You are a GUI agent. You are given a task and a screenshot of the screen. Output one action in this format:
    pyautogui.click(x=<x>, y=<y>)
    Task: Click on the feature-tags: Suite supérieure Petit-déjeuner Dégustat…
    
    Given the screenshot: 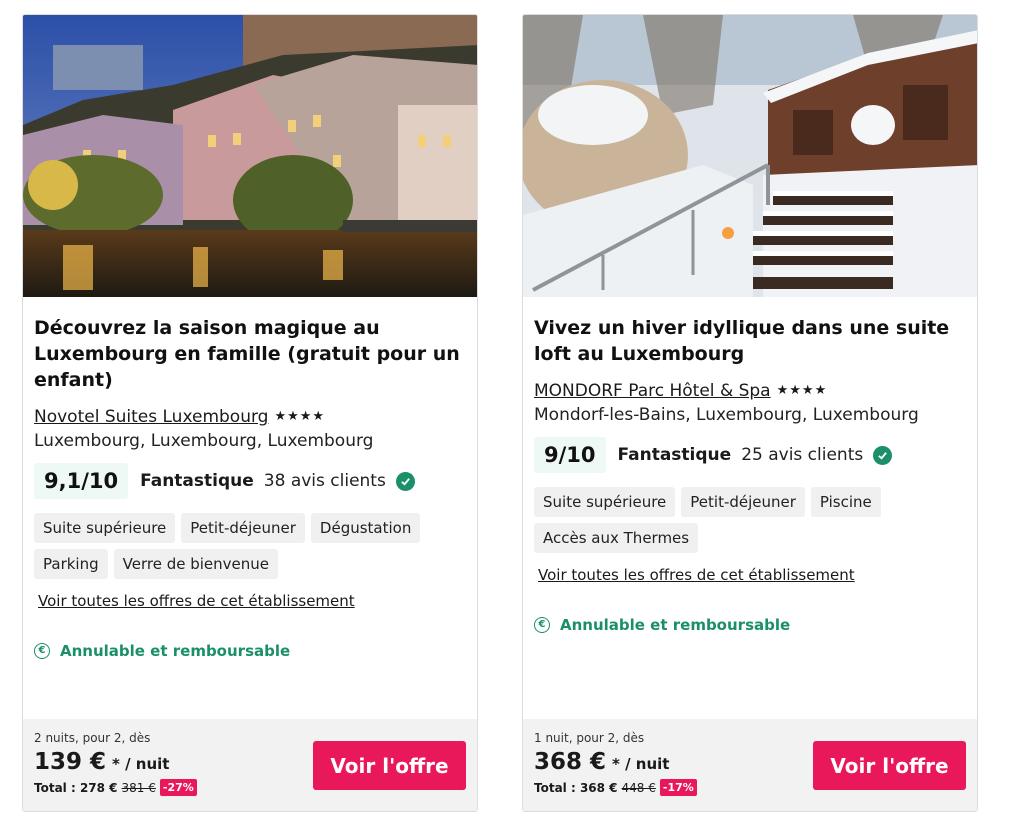 What is the action you would take?
    pyautogui.click(x=250, y=546)
    